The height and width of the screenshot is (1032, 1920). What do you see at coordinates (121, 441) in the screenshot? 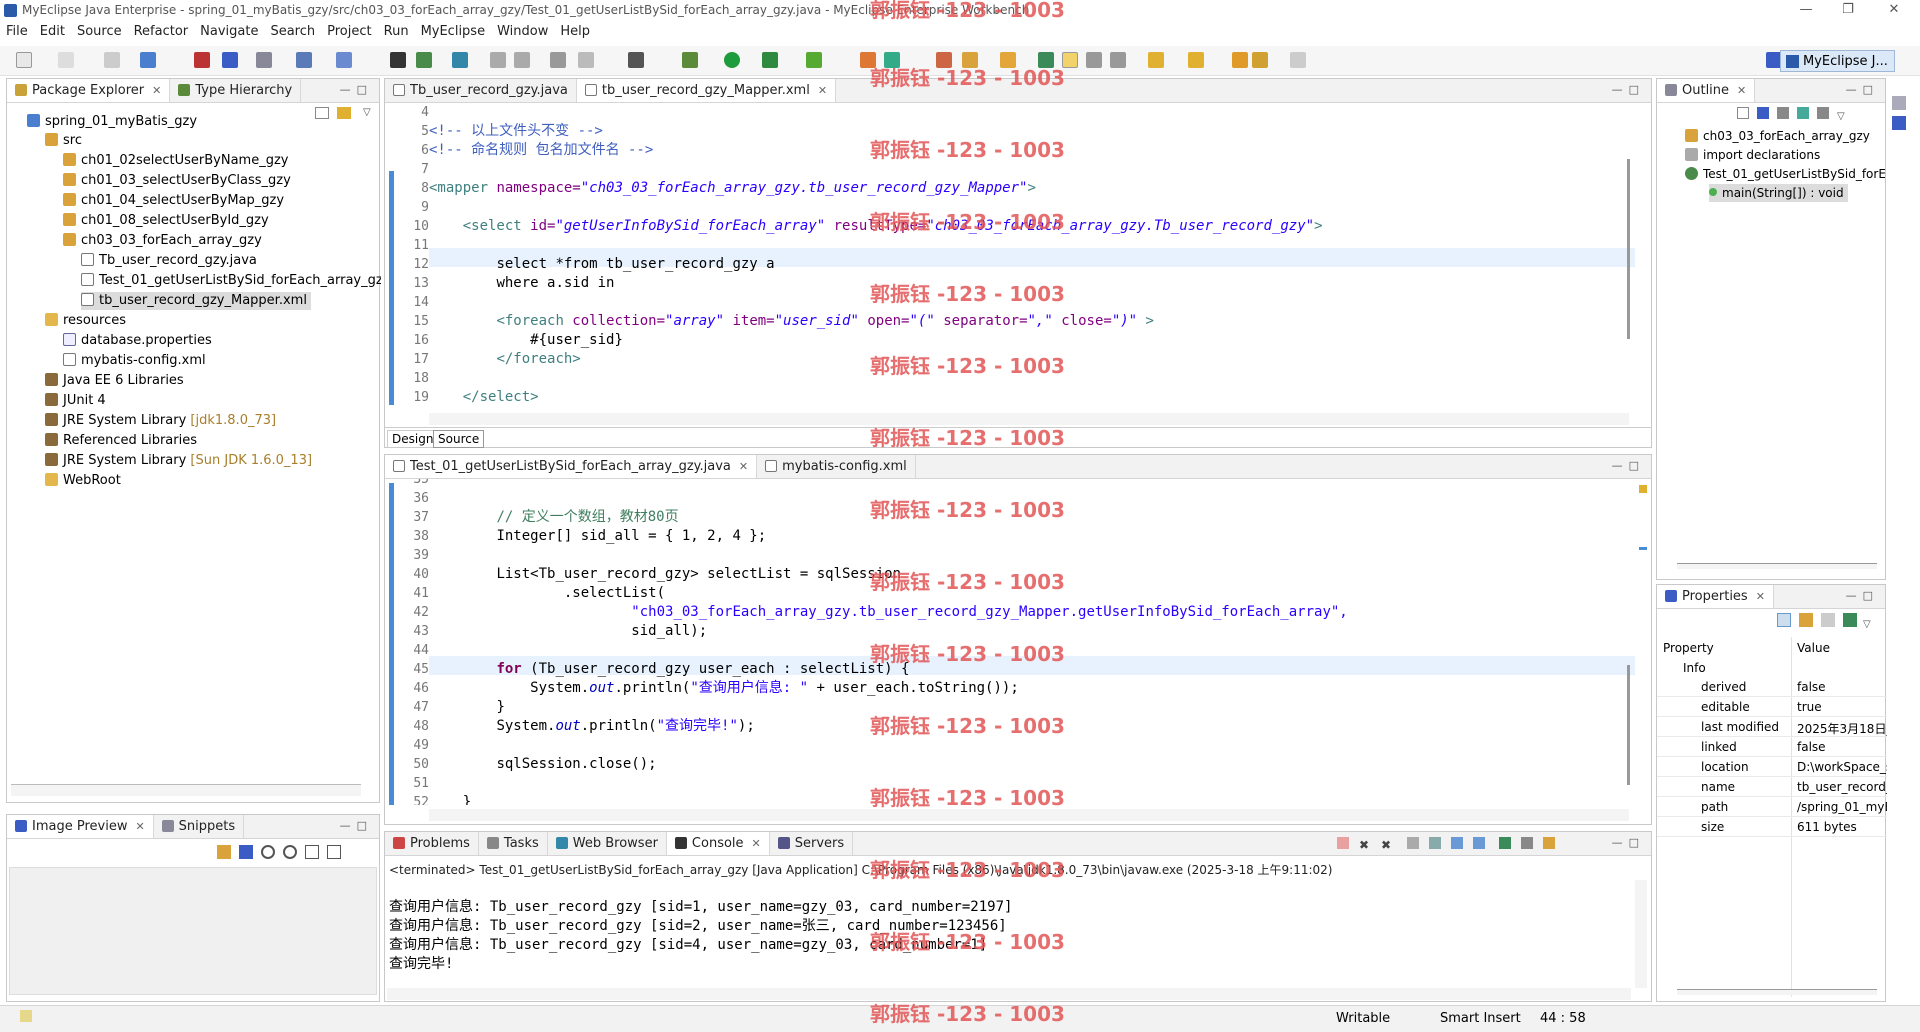
I see `tree-library: Referenced Libraries` at bounding box center [121, 441].